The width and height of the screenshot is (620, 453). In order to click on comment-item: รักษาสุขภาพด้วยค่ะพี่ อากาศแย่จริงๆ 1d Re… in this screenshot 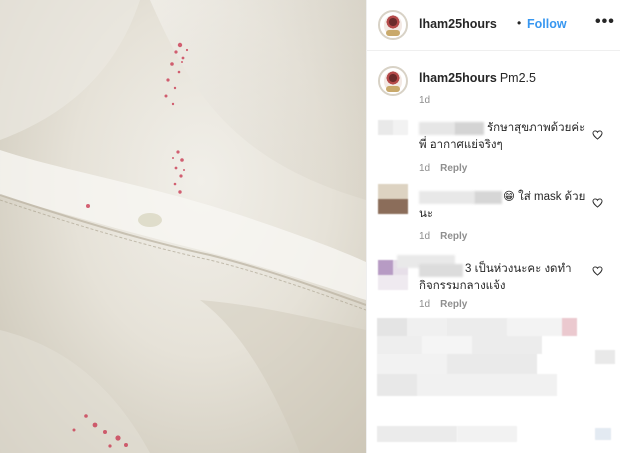, I will do `click(493, 150)`.